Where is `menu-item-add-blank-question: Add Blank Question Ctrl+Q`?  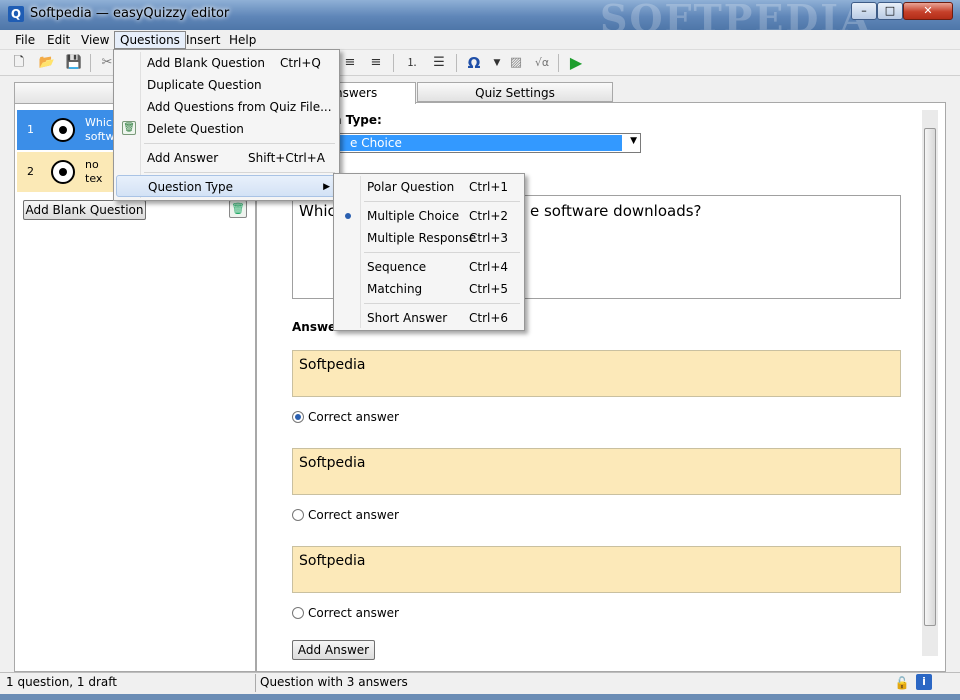 menu-item-add-blank-question: Add Blank Question Ctrl+Q is located at coordinates (226, 63).